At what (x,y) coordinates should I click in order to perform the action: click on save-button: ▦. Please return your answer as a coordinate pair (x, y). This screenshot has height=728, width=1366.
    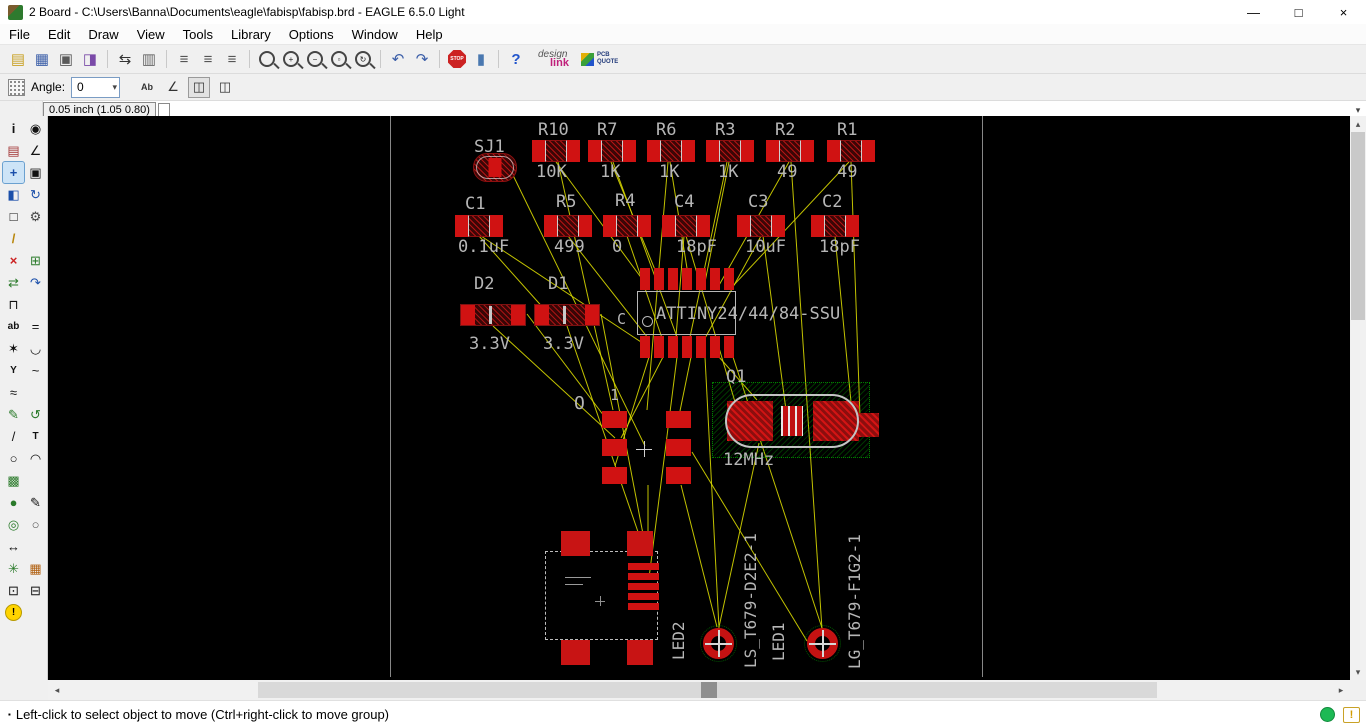
    Looking at the image, I should click on (42, 59).